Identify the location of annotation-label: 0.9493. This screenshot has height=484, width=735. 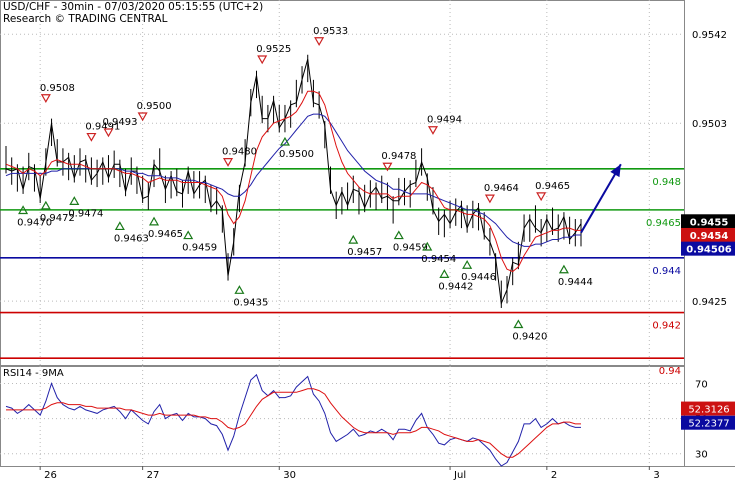
(119, 122).